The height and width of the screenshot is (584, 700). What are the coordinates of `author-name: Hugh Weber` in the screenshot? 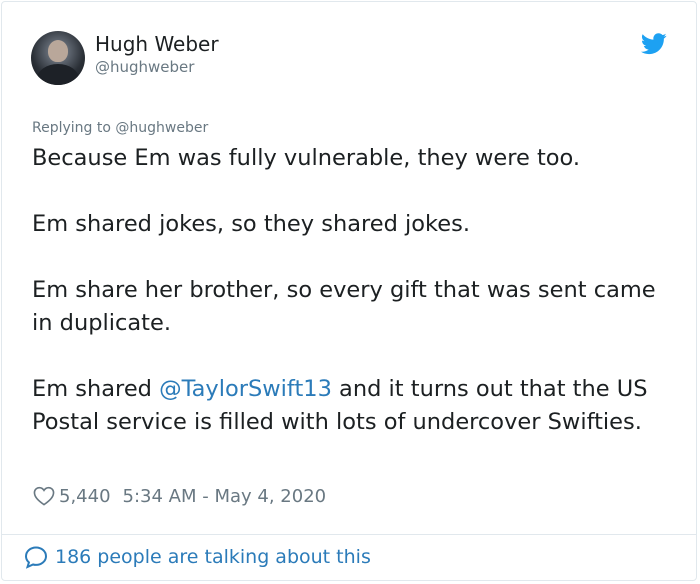 It's located at (157, 44).